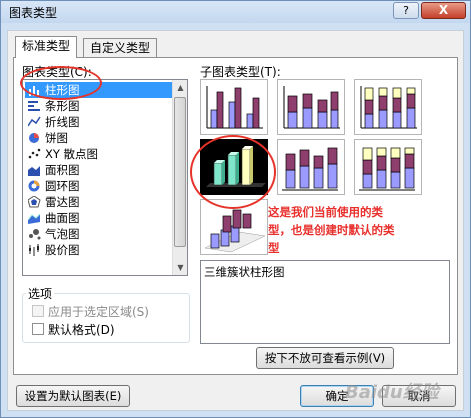 This screenshot has width=471, height=418. What do you see at coordinates (34, 202) in the screenshot?
I see `radar-chart-icon` at bounding box center [34, 202].